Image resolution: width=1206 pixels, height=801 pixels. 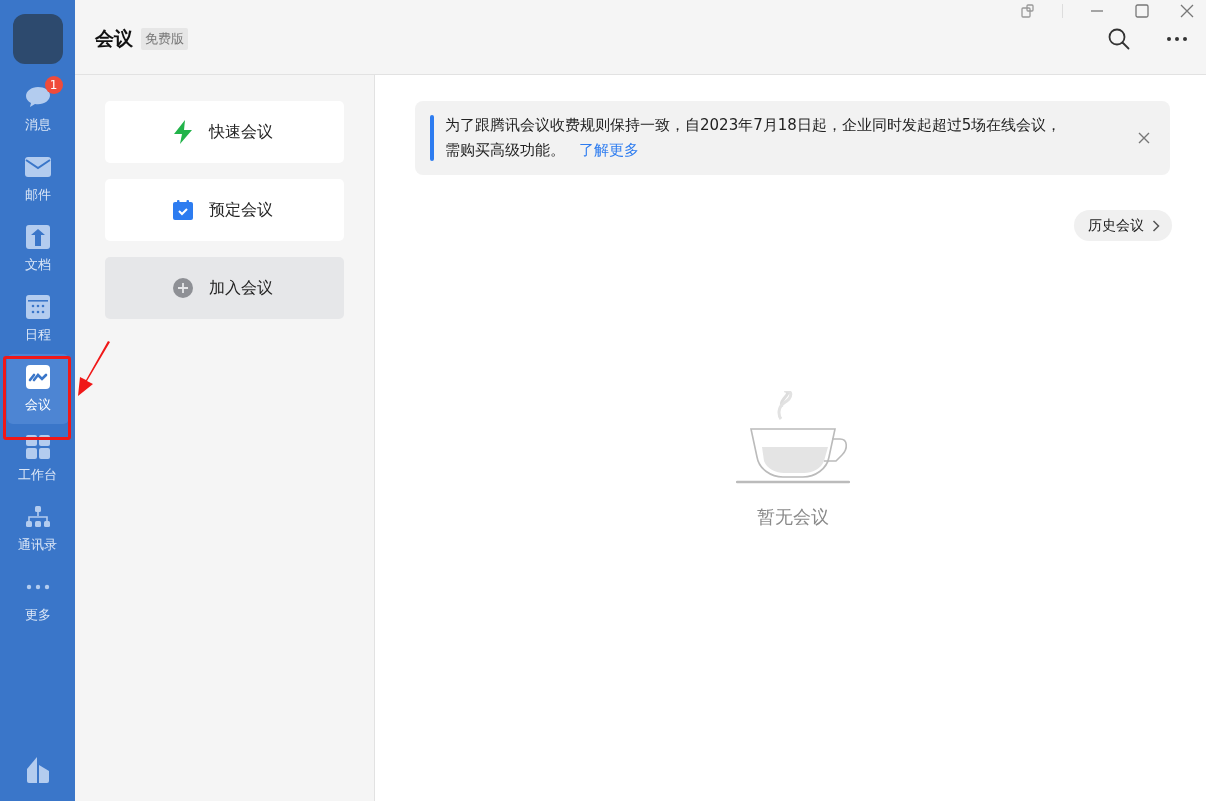 I want to click on maximize-icon, so click(x=1142, y=11).